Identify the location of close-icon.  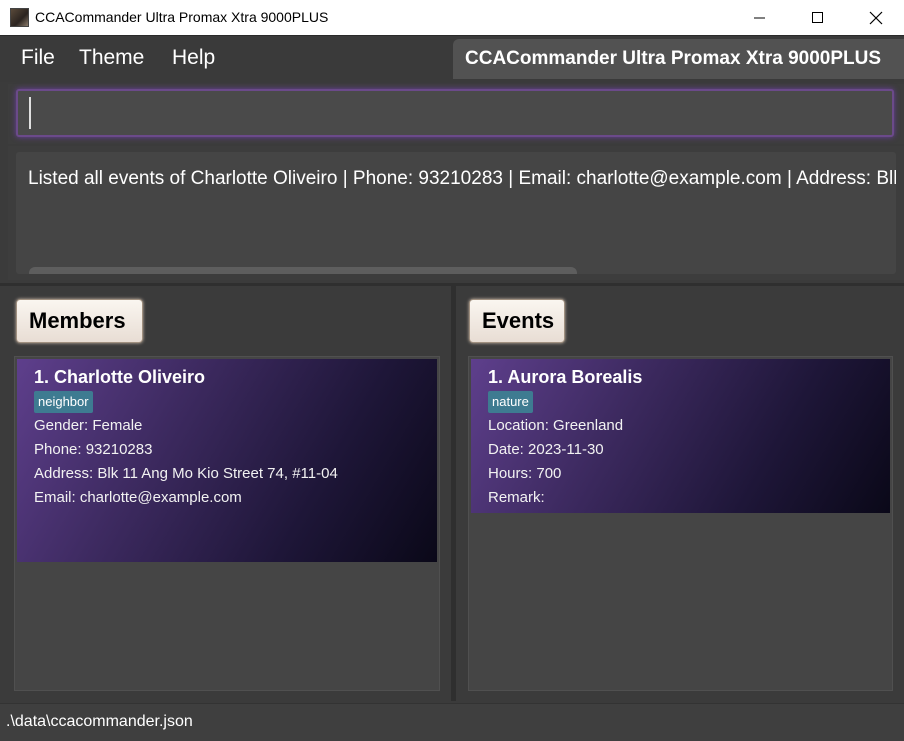
(876, 17).